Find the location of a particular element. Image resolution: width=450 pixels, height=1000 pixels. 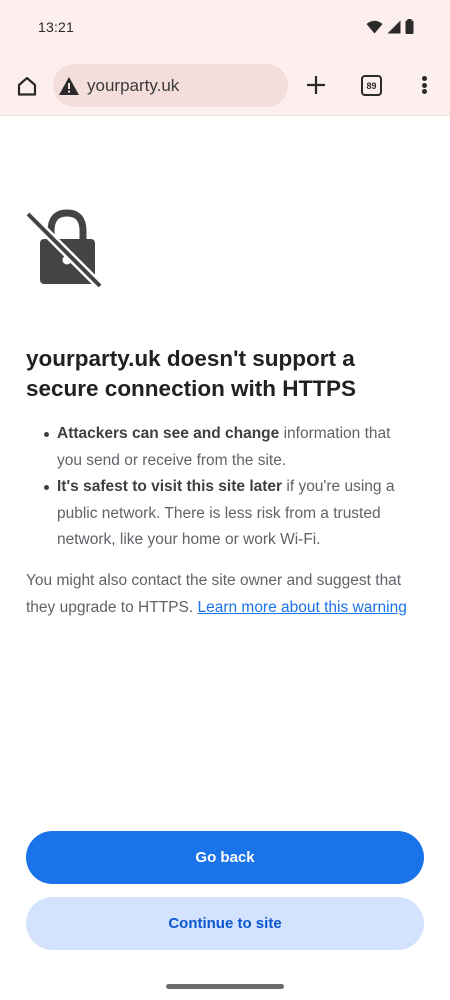

home-icon is located at coordinates (27, 86).